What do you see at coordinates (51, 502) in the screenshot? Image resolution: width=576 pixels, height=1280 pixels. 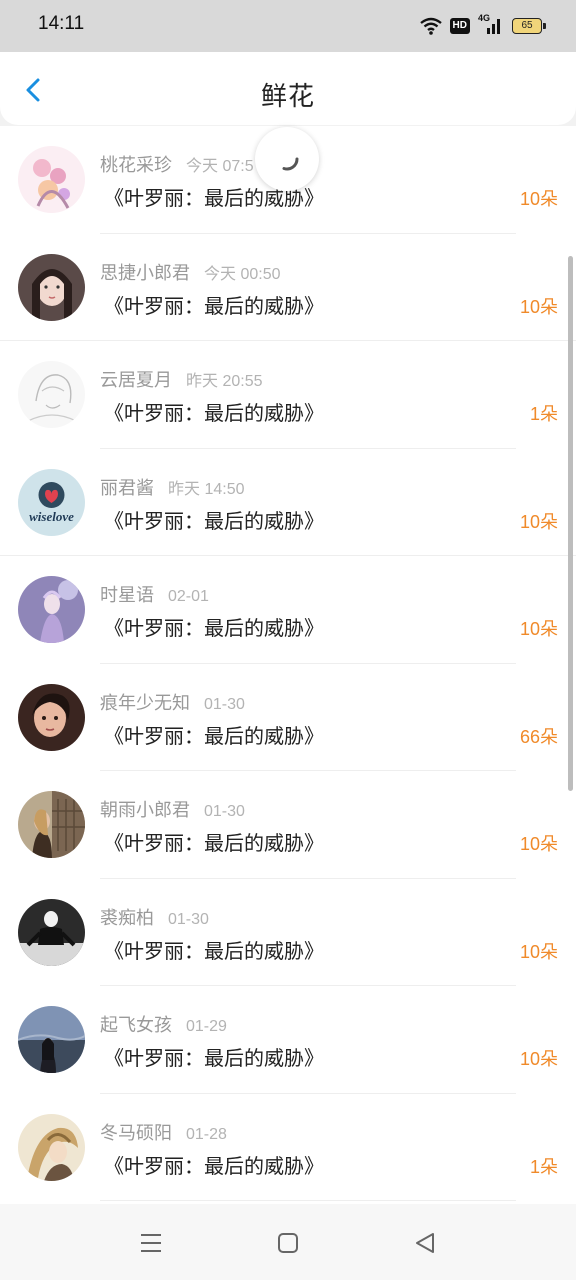 I see `avatar: wiselove` at bounding box center [51, 502].